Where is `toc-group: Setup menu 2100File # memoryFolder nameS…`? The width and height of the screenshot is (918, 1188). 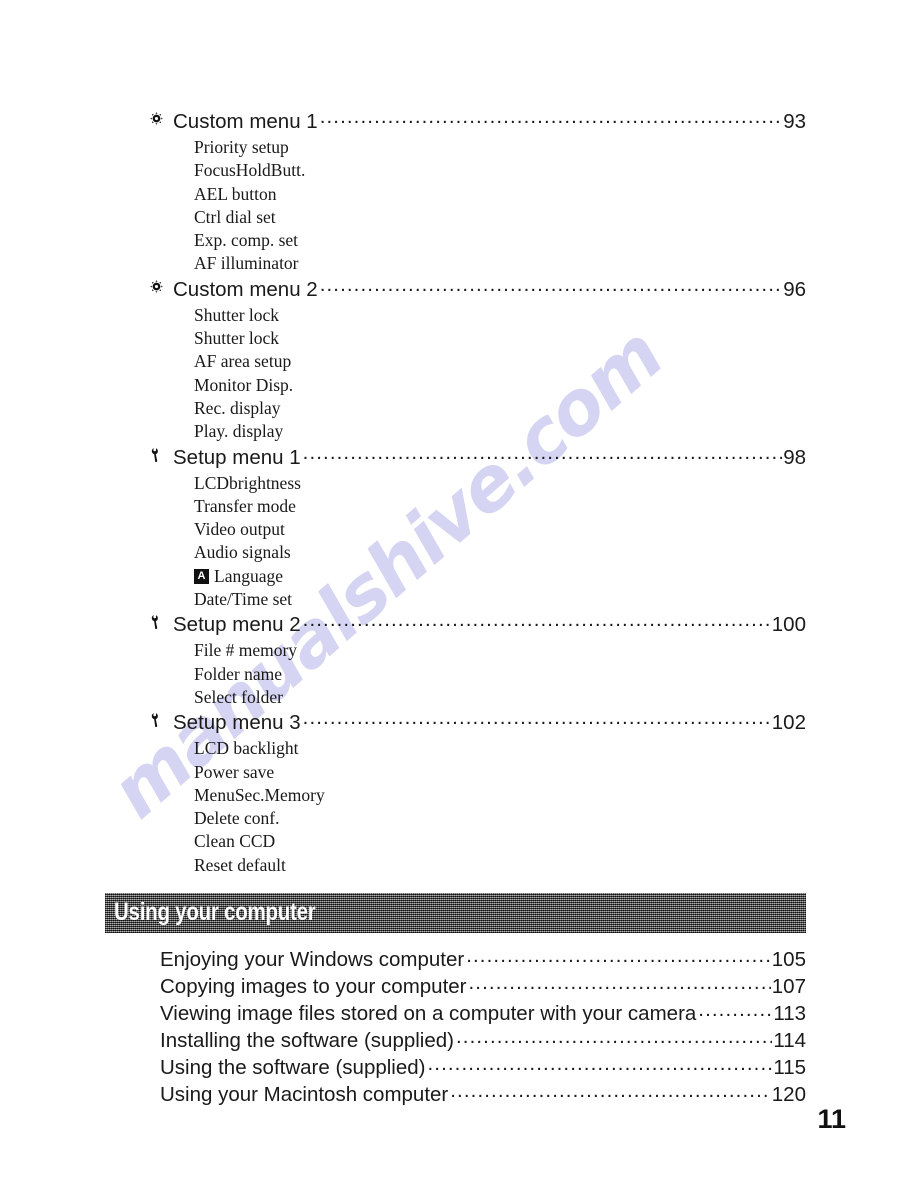
toc-group: Setup menu 2100File # memoryFolder nameS… is located at coordinates (478, 660).